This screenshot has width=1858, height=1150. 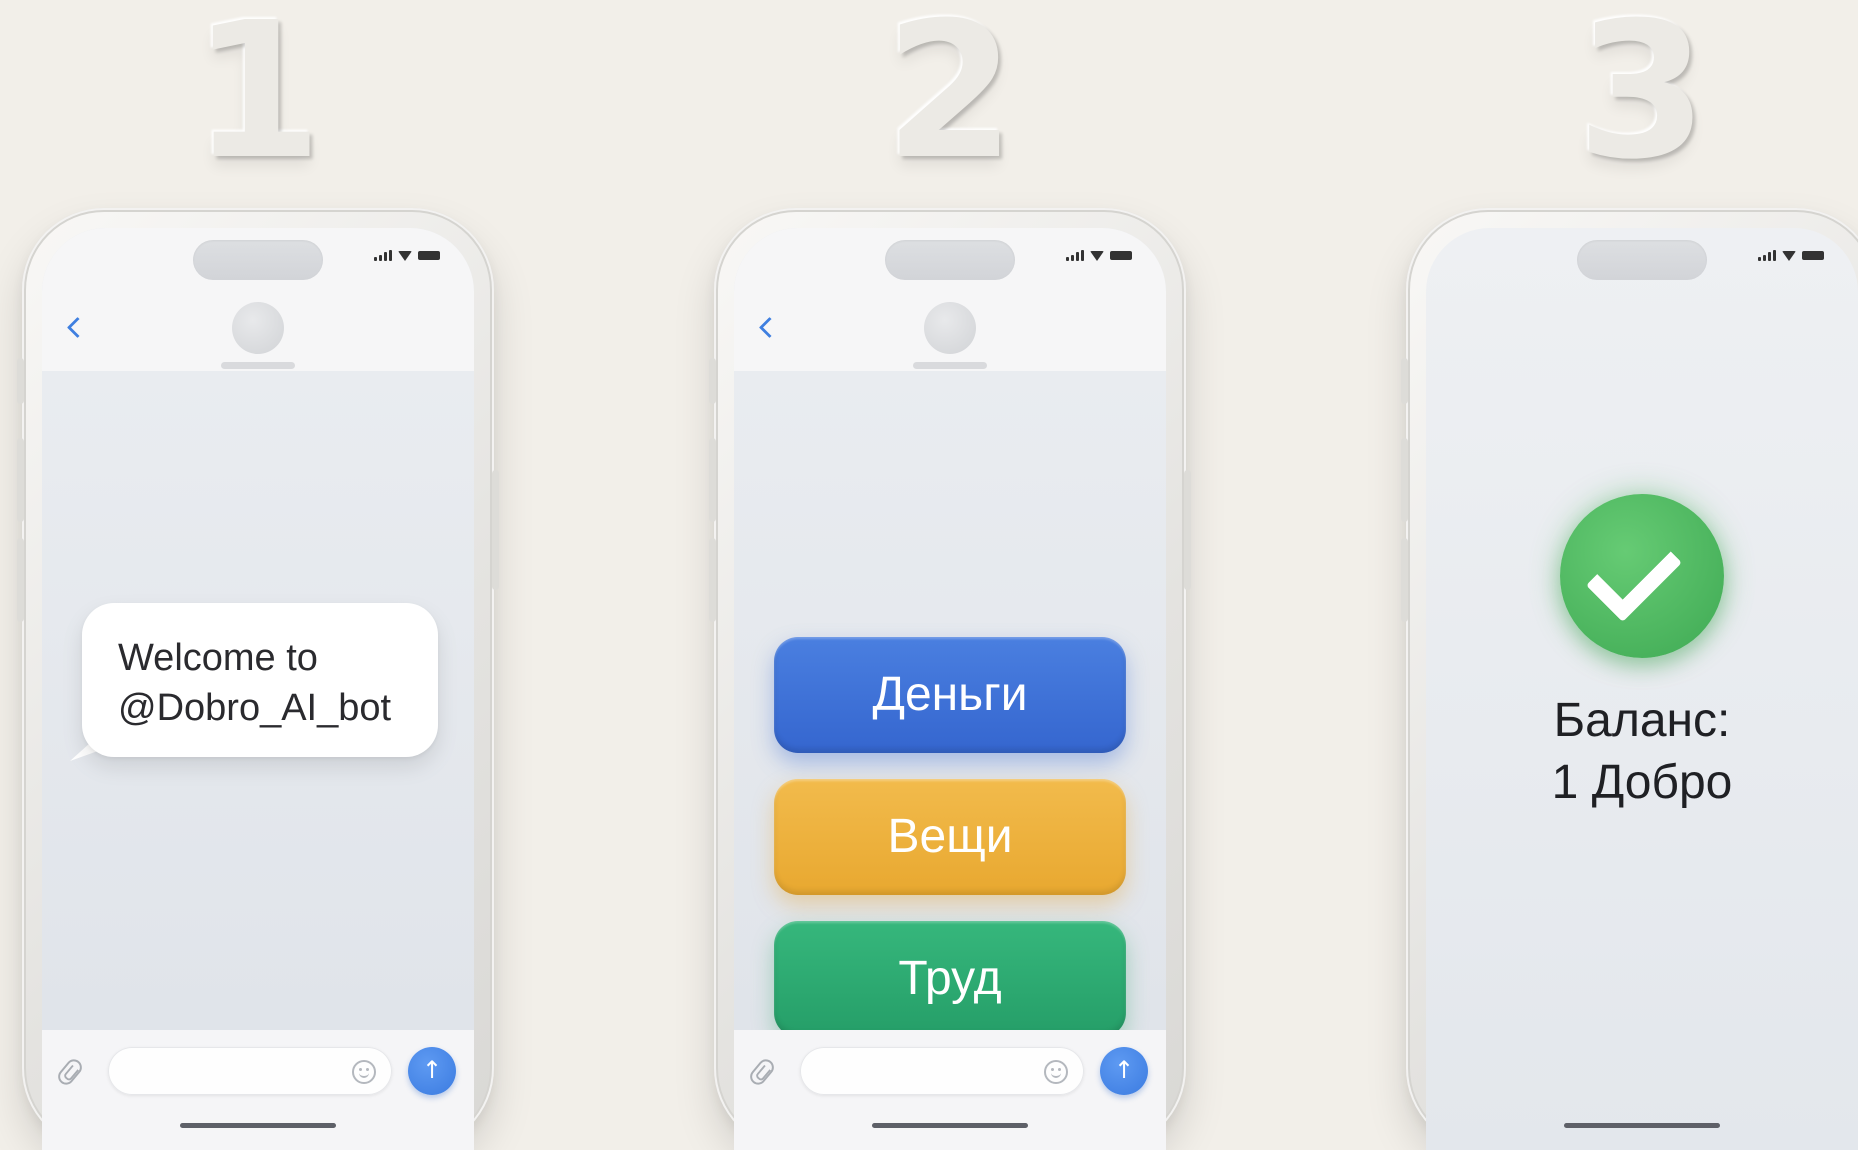 I want to click on labor-option-button: Труд, so click(x=950, y=979).